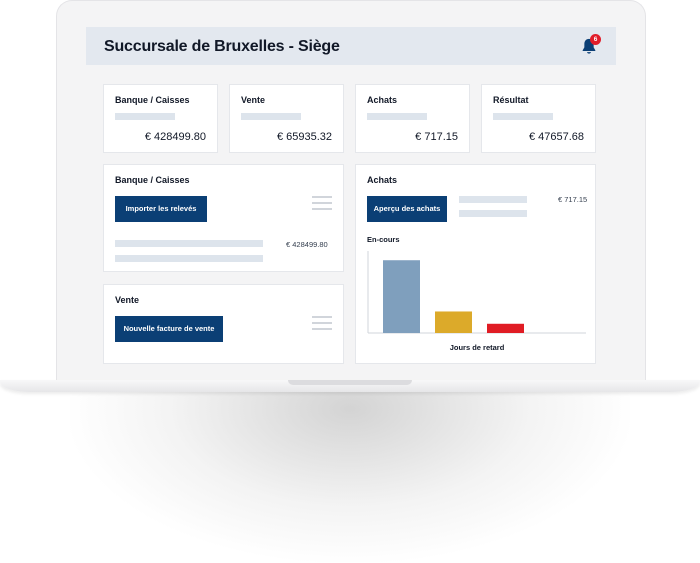  I want to click on page-header: Succursale de Bruxelles - Siège 6, so click(351, 46).